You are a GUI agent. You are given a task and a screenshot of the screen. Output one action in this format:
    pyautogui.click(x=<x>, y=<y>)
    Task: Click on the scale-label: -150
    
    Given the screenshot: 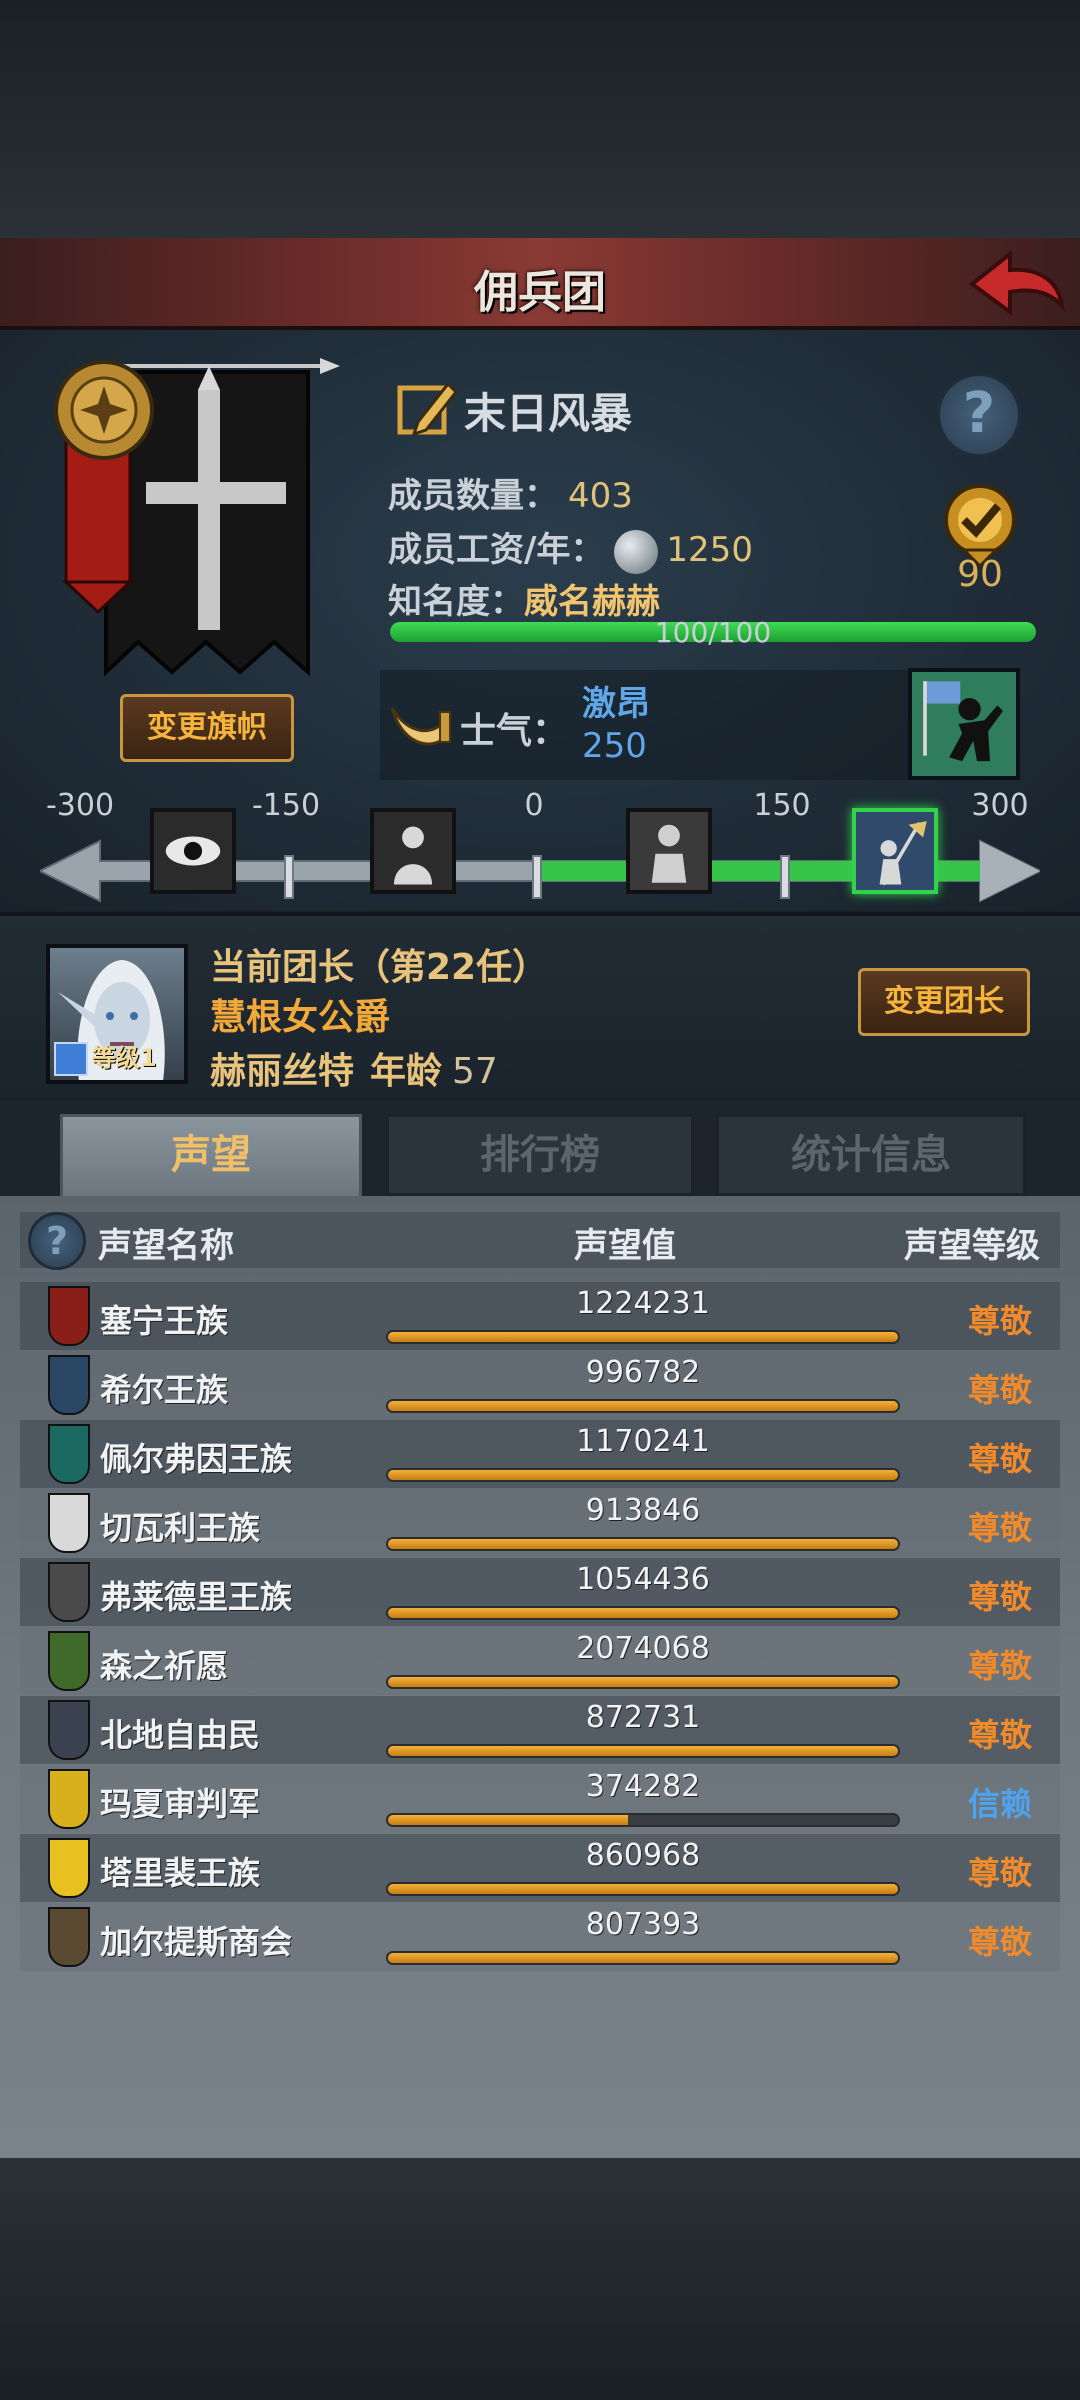 What is the action you would take?
    pyautogui.click(x=286, y=805)
    